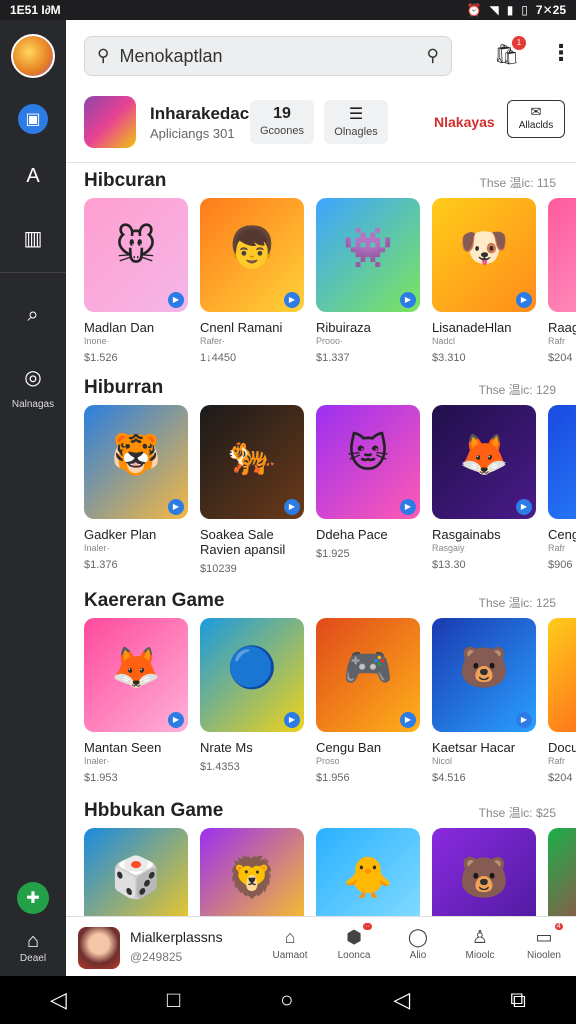 The image size is (576, 1024). What do you see at coordinates (110, 122) in the screenshot?
I see `app-icon` at bounding box center [110, 122].